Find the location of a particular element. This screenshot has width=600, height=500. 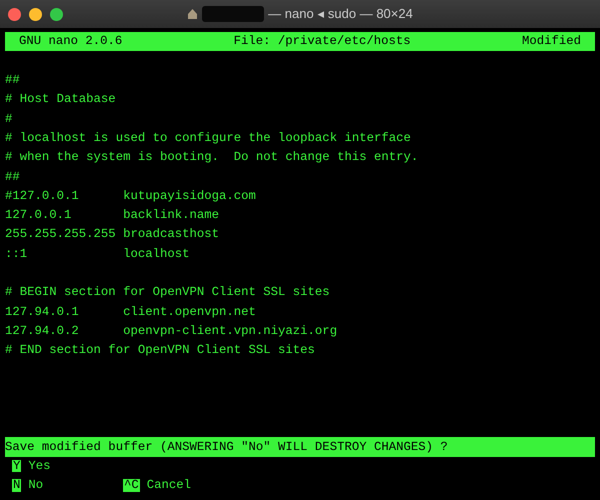

text-line: 127.94.0.1 client.openvpn.net is located at coordinates (130, 312).